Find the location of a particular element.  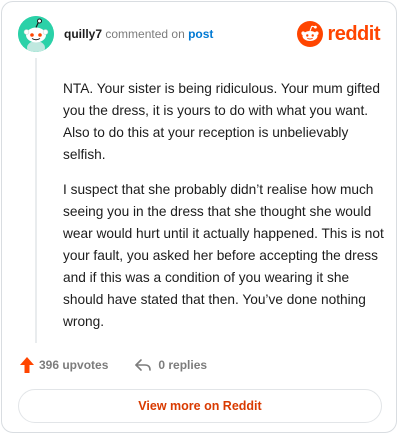

comment-header: quilly7 commented on post reddit is located at coordinates (199, 36).